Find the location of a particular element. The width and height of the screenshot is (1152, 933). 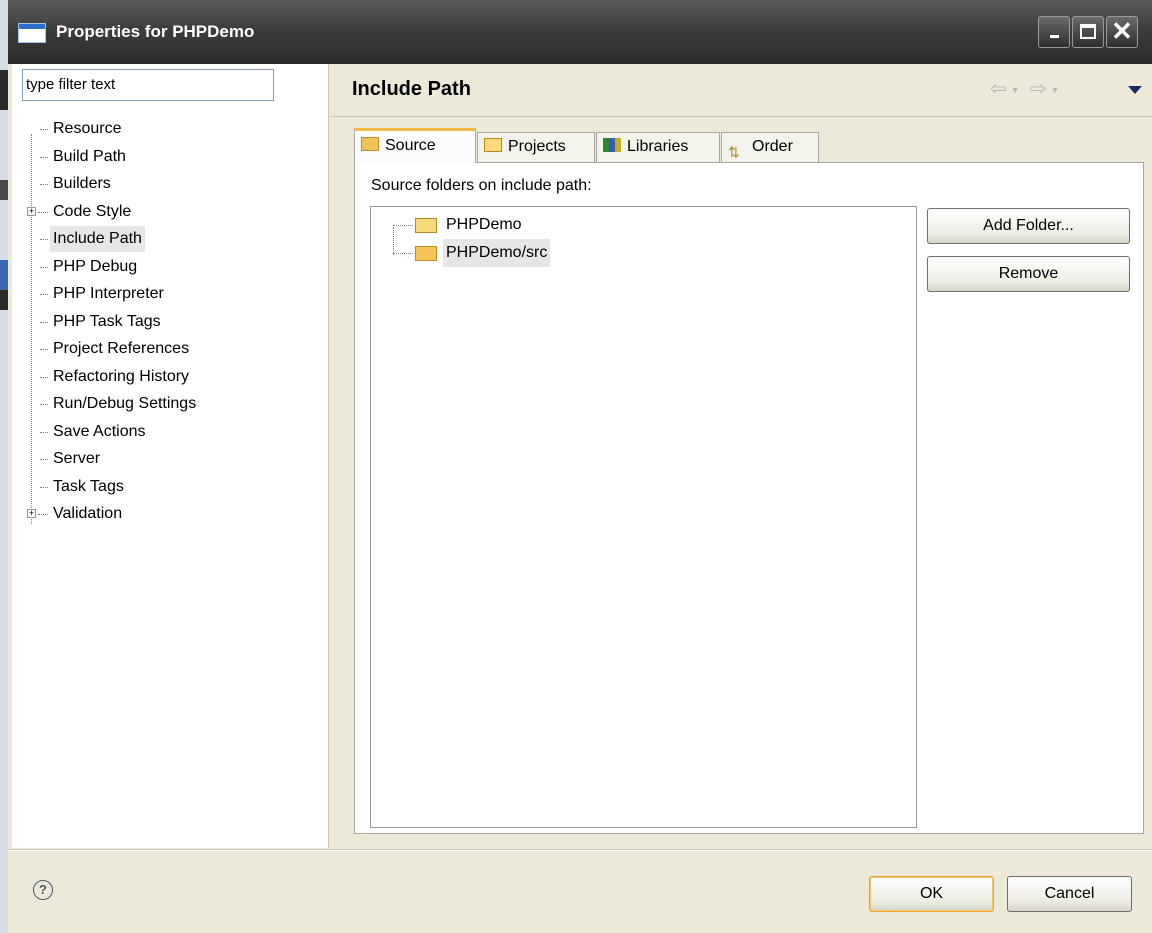

sidebar-item-php-debug: PHP Debug is located at coordinates (162, 267).